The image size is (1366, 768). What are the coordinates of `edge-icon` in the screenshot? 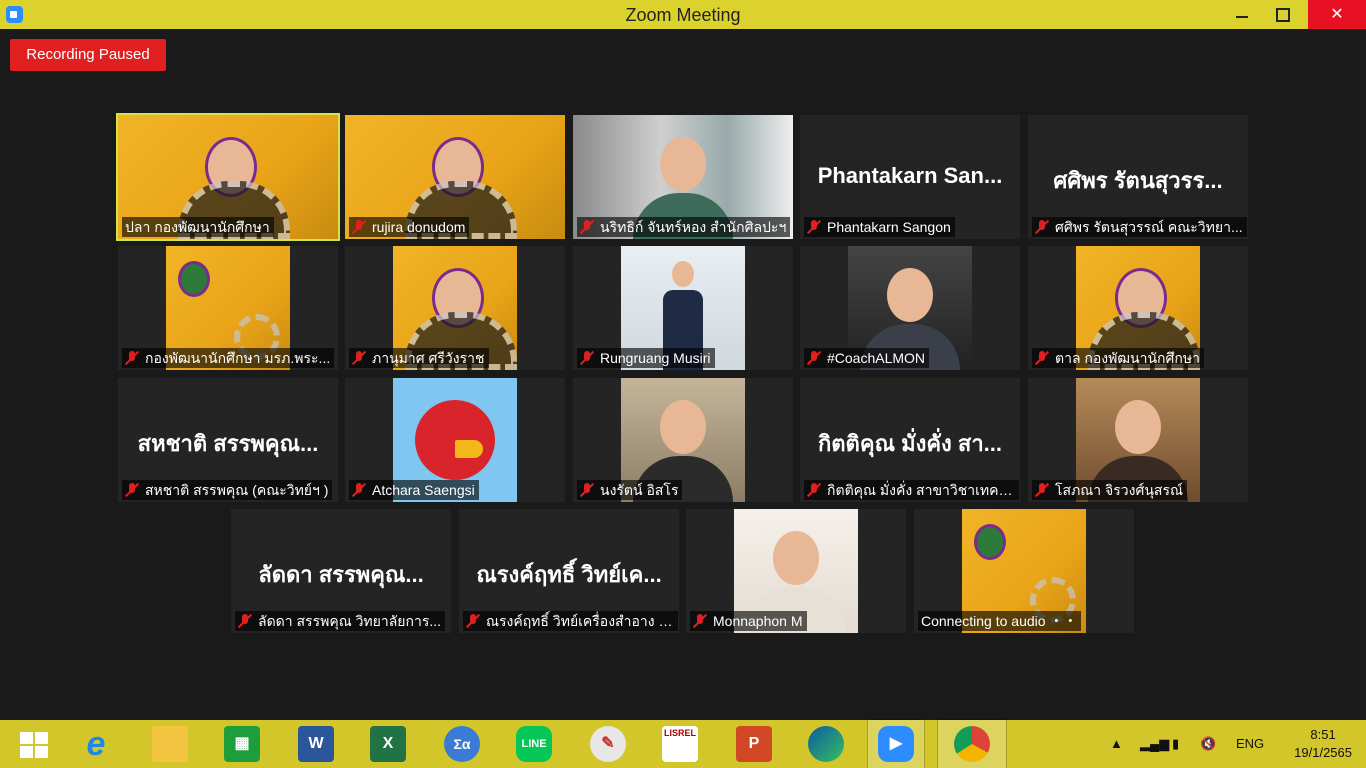 It's located at (826, 744).